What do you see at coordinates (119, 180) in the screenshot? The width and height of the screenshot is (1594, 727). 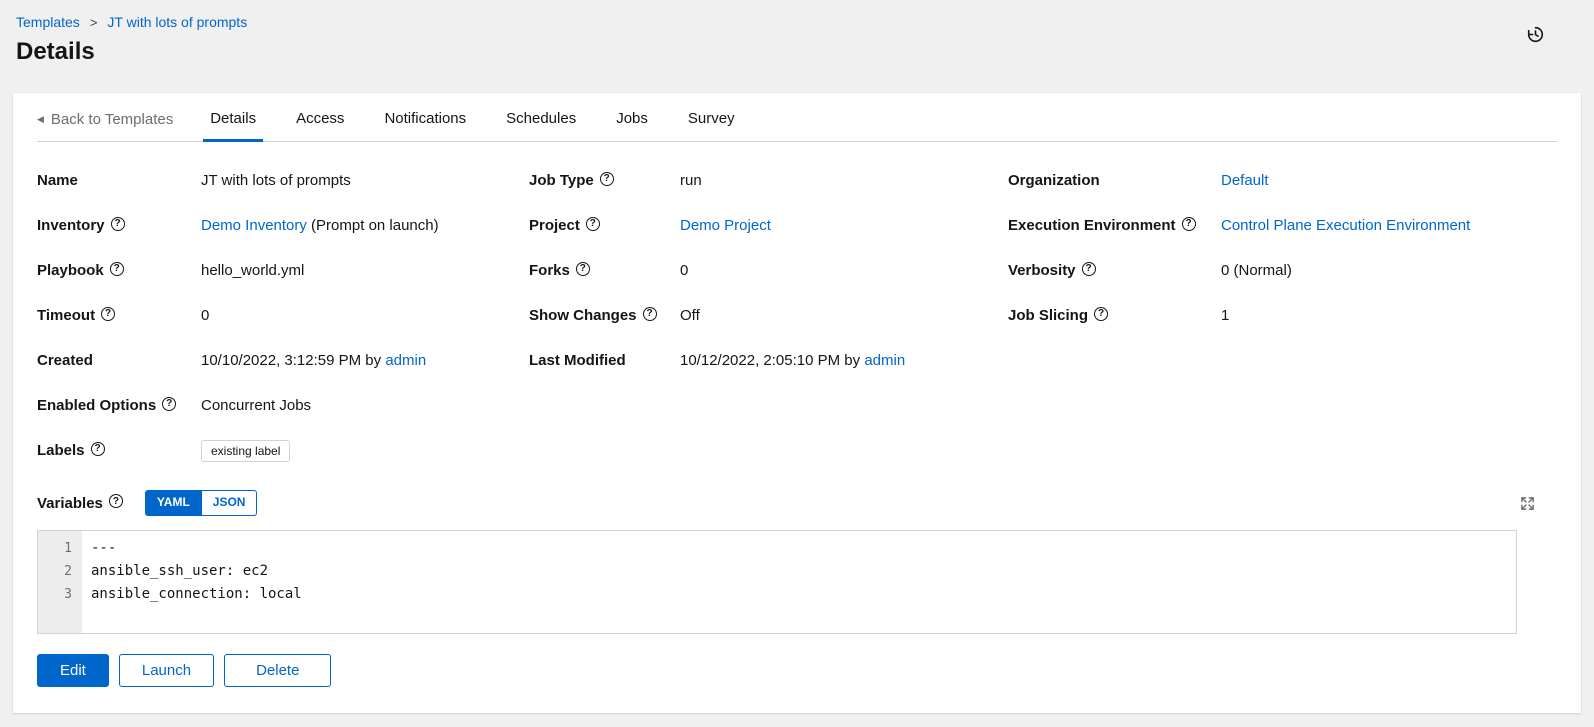 I see `field-name-label: Name` at bounding box center [119, 180].